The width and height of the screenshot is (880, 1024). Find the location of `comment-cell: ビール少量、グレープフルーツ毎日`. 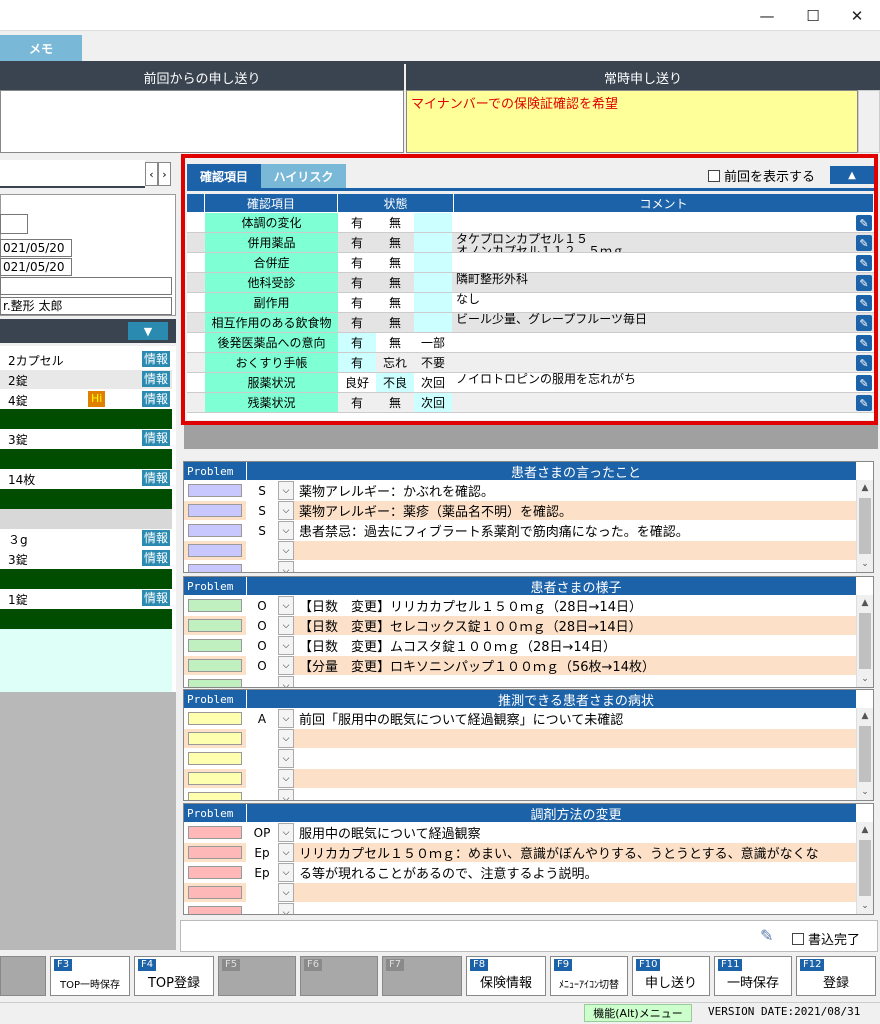

comment-cell: ビール少量、グレープフルーツ毎日 is located at coordinates (653, 322).